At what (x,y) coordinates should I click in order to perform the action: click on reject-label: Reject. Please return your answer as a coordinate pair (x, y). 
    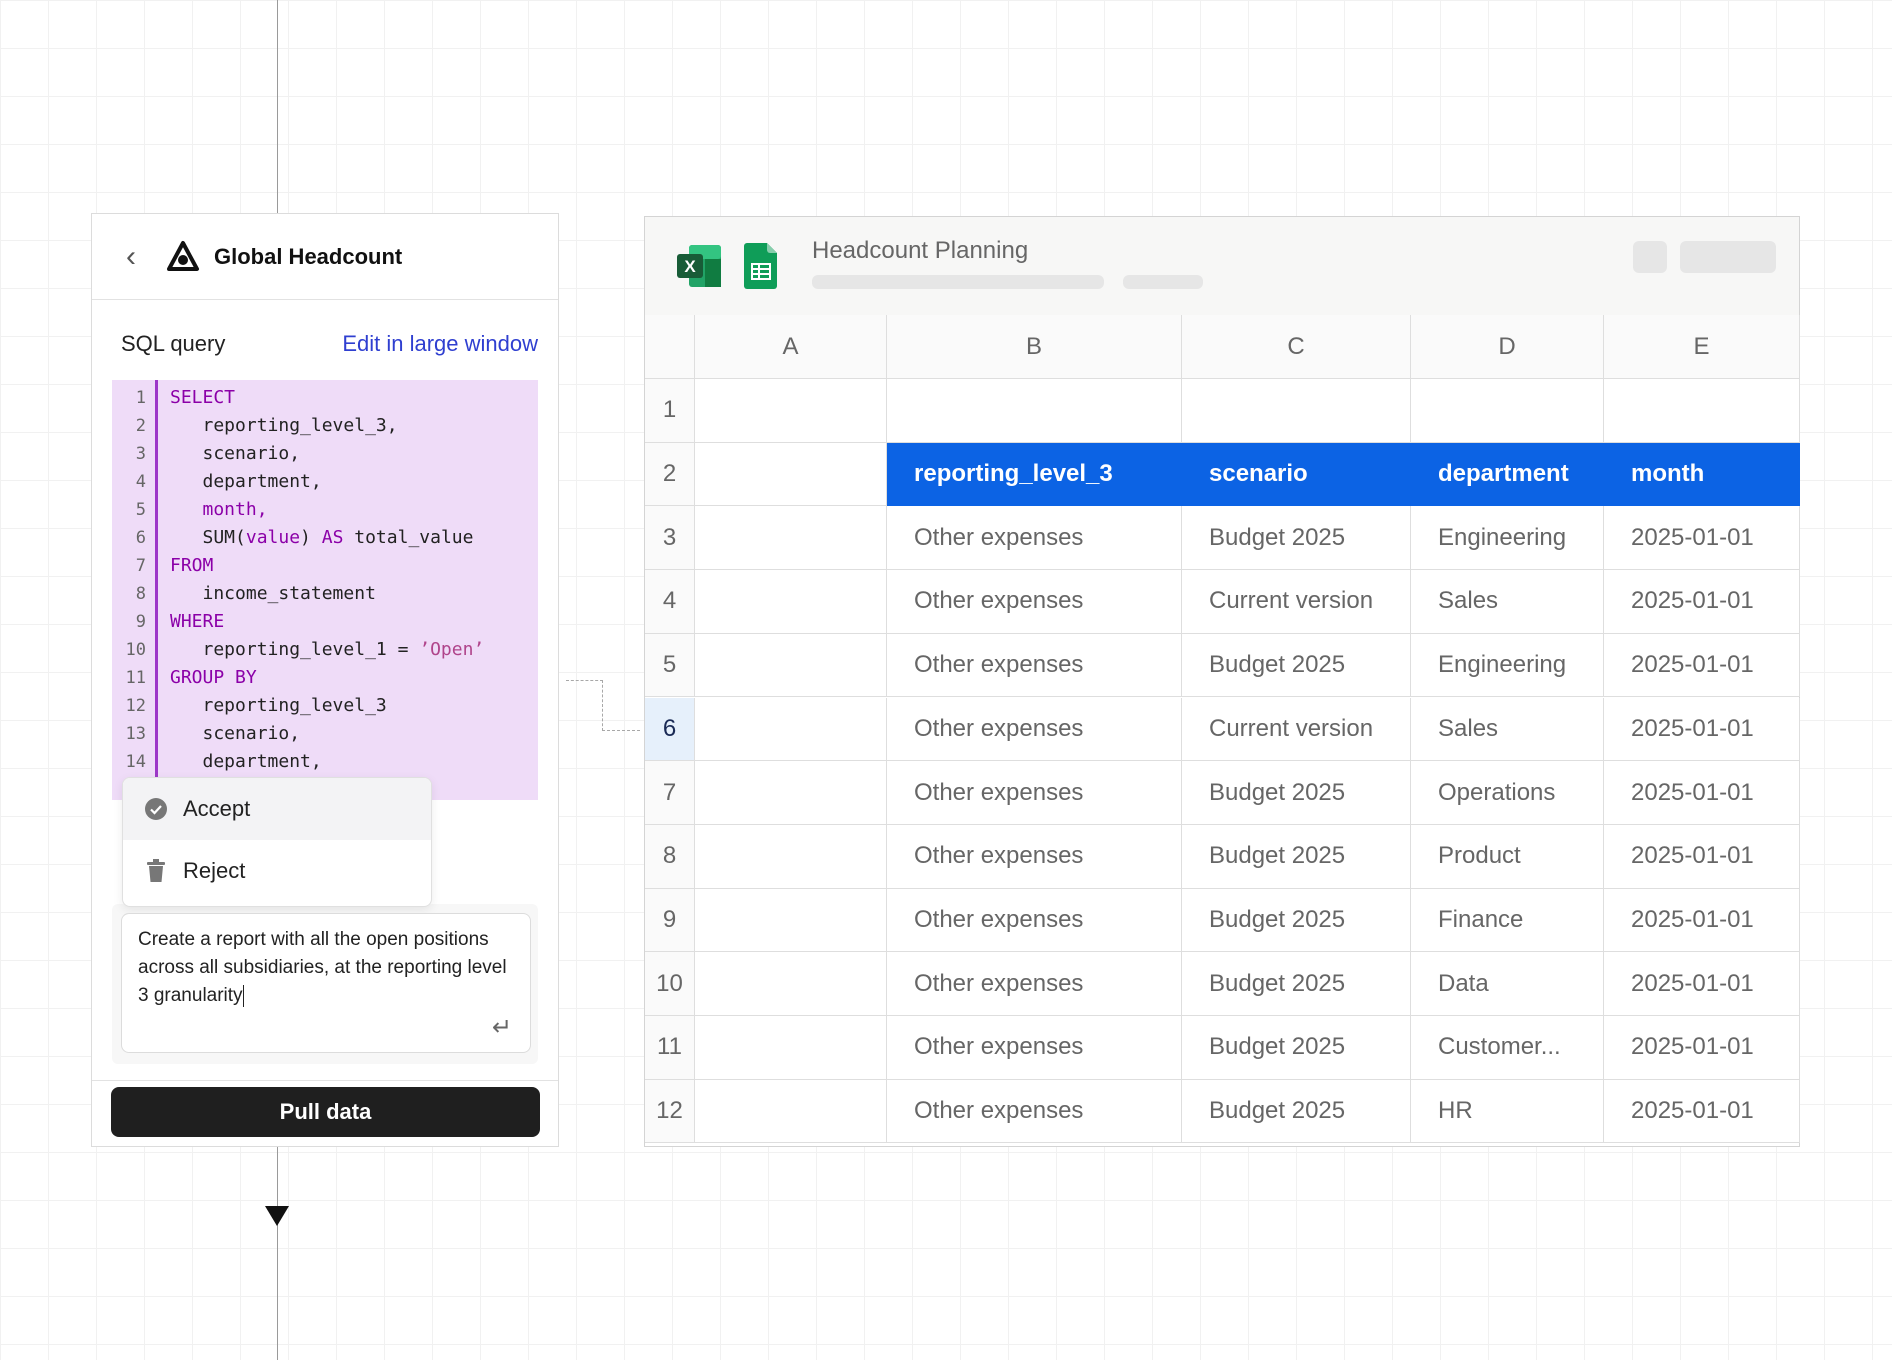
    Looking at the image, I should click on (214, 870).